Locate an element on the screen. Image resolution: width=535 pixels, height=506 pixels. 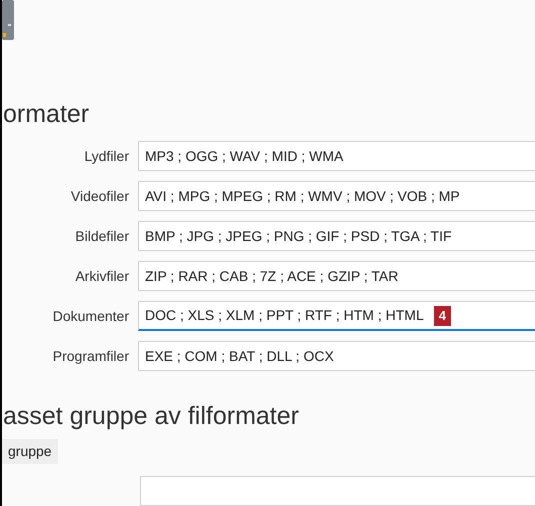
field-label: Dokumenter is located at coordinates (90, 316).